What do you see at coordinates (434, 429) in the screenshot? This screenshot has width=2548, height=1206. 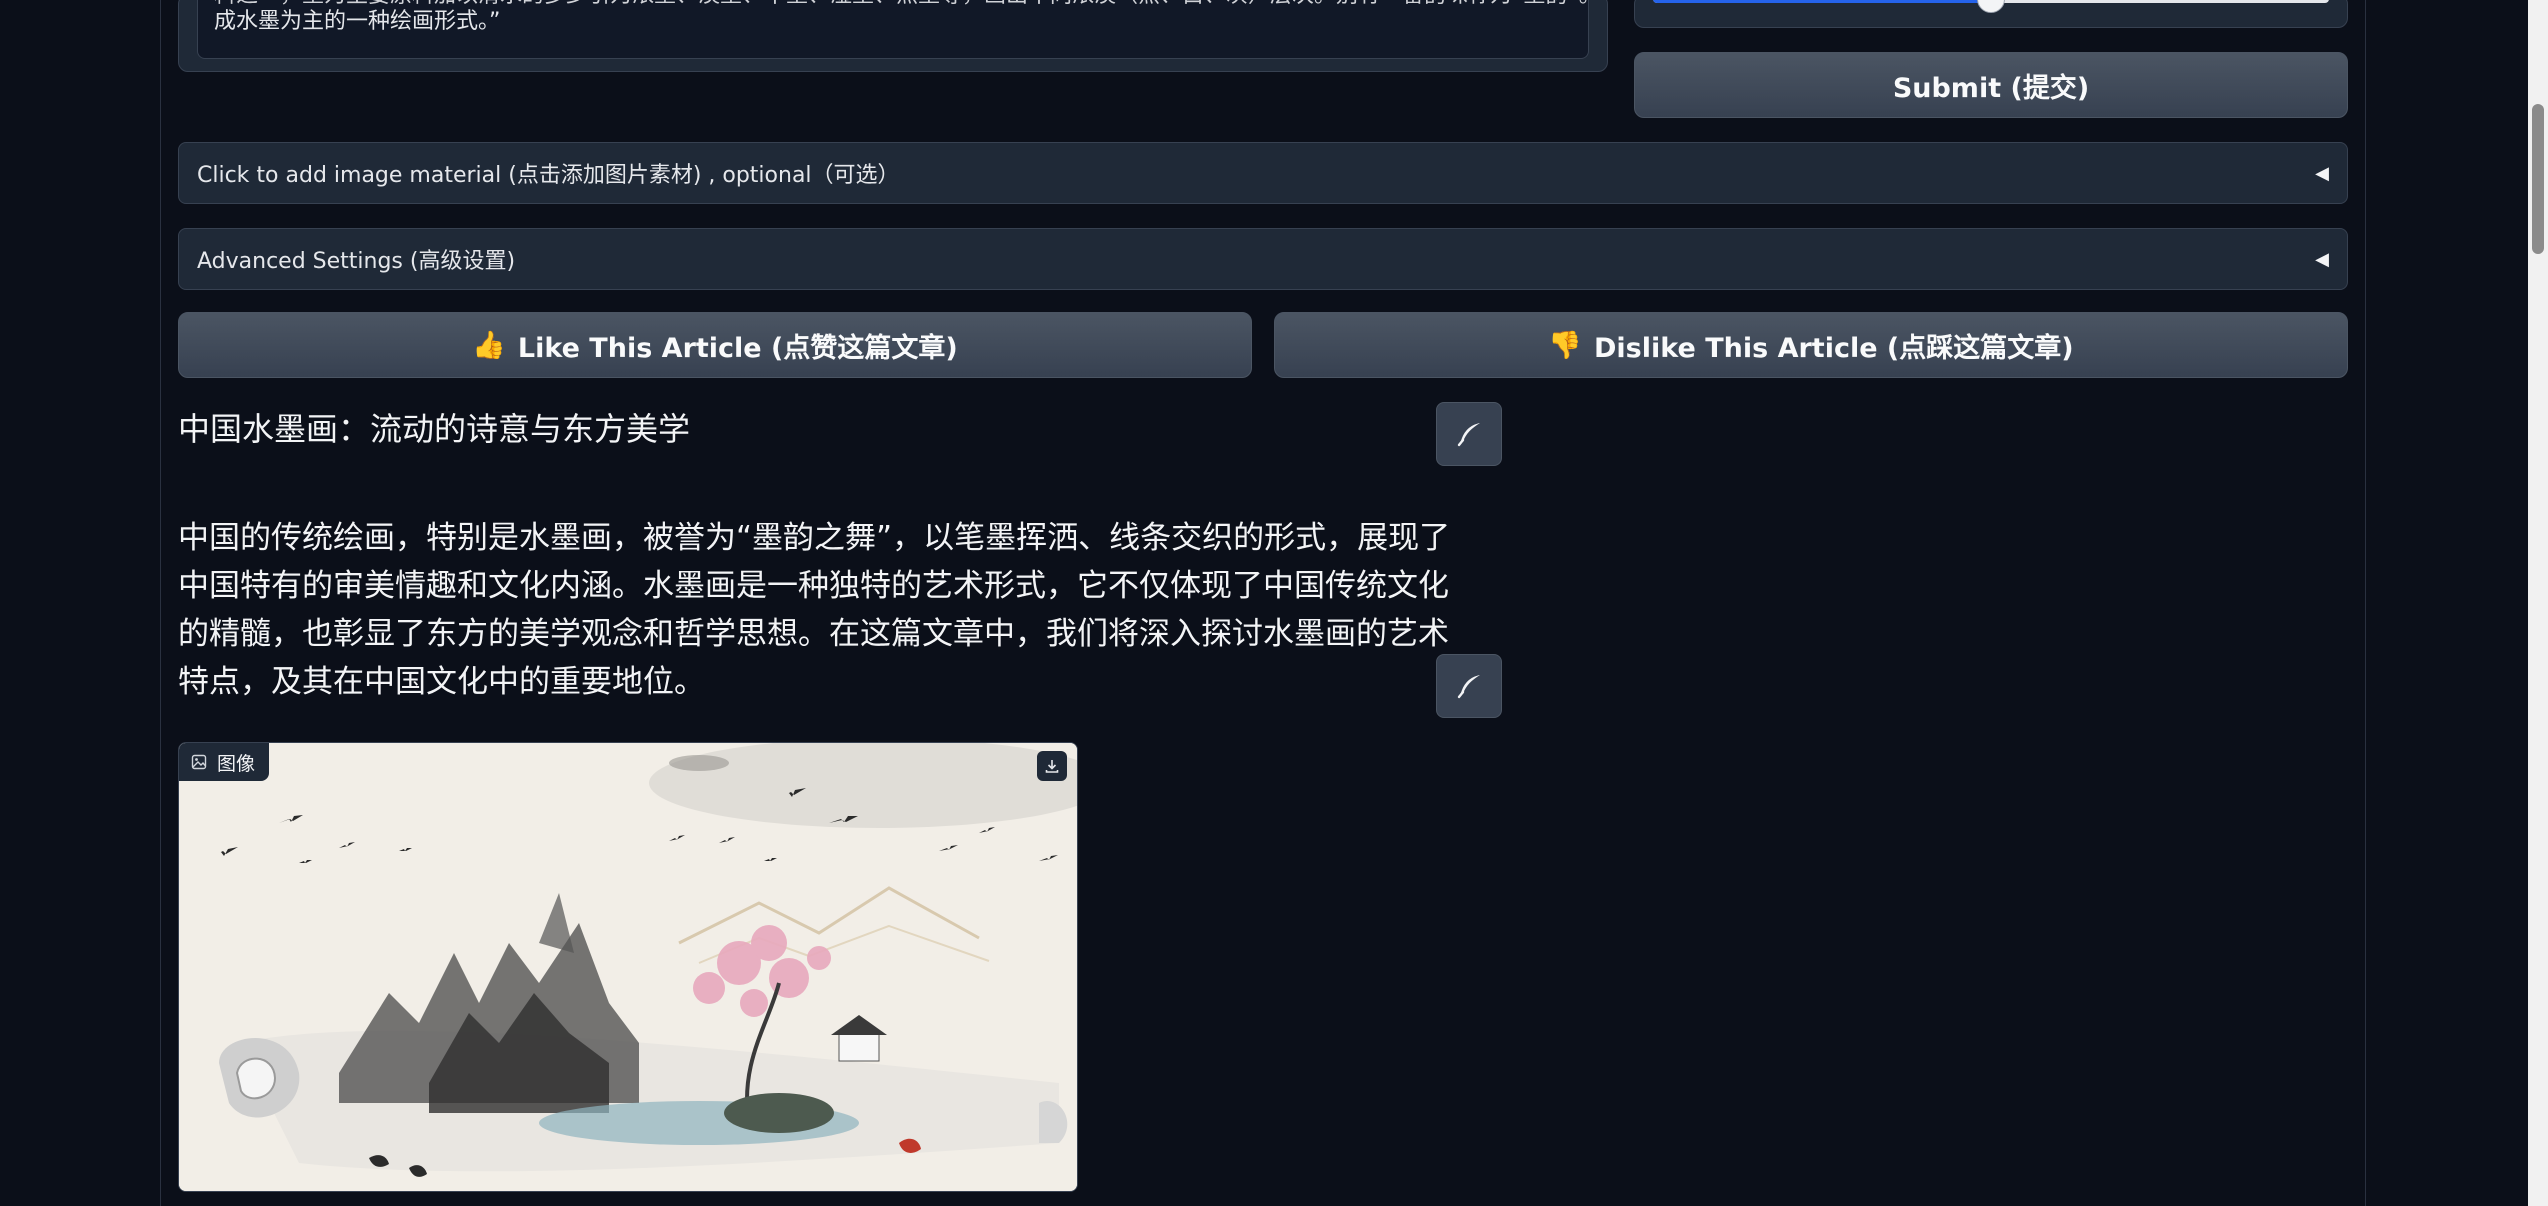 I see `article-title: 中国水墨画：流动的诗意与东方美学` at bounding box center [434, 429].